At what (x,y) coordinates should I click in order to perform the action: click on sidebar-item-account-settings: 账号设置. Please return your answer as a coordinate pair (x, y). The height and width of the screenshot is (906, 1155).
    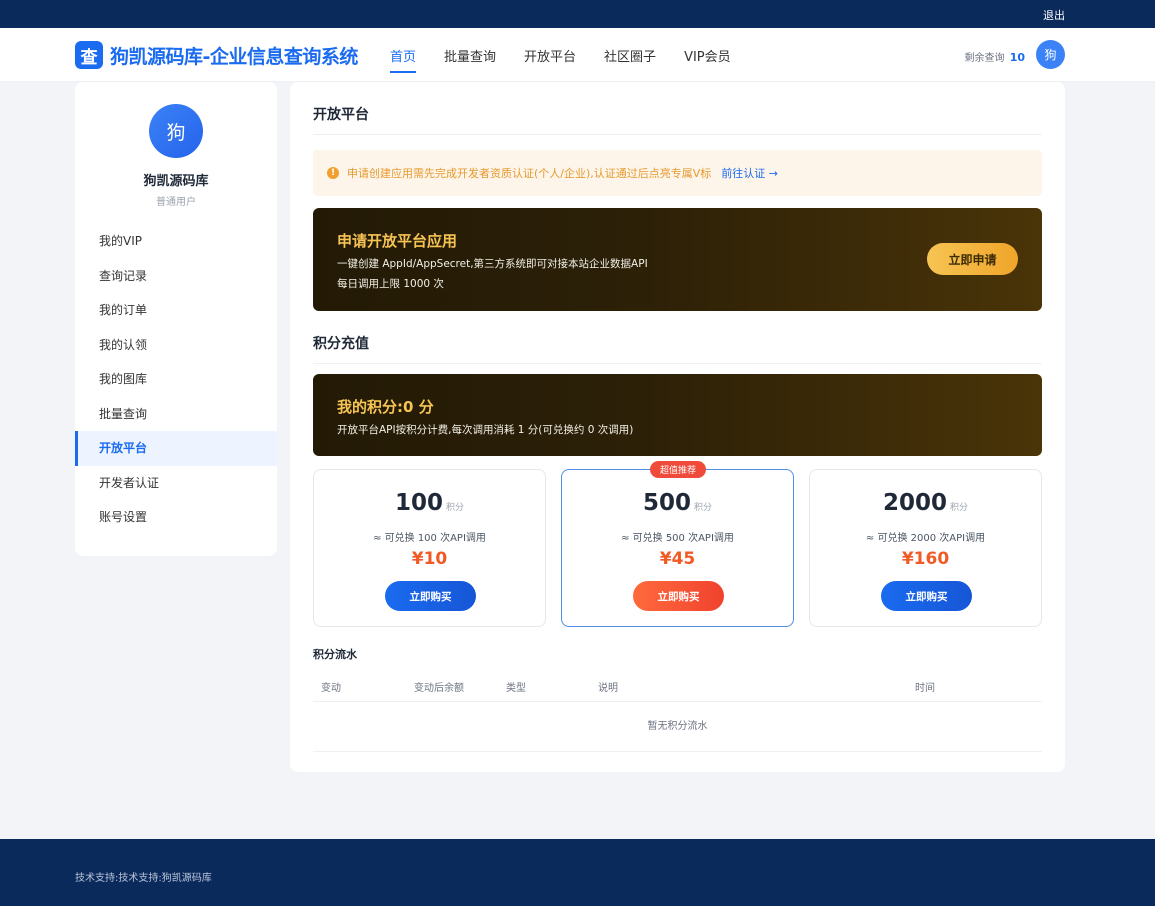
    Looking at the image, I should click on (176, 517).